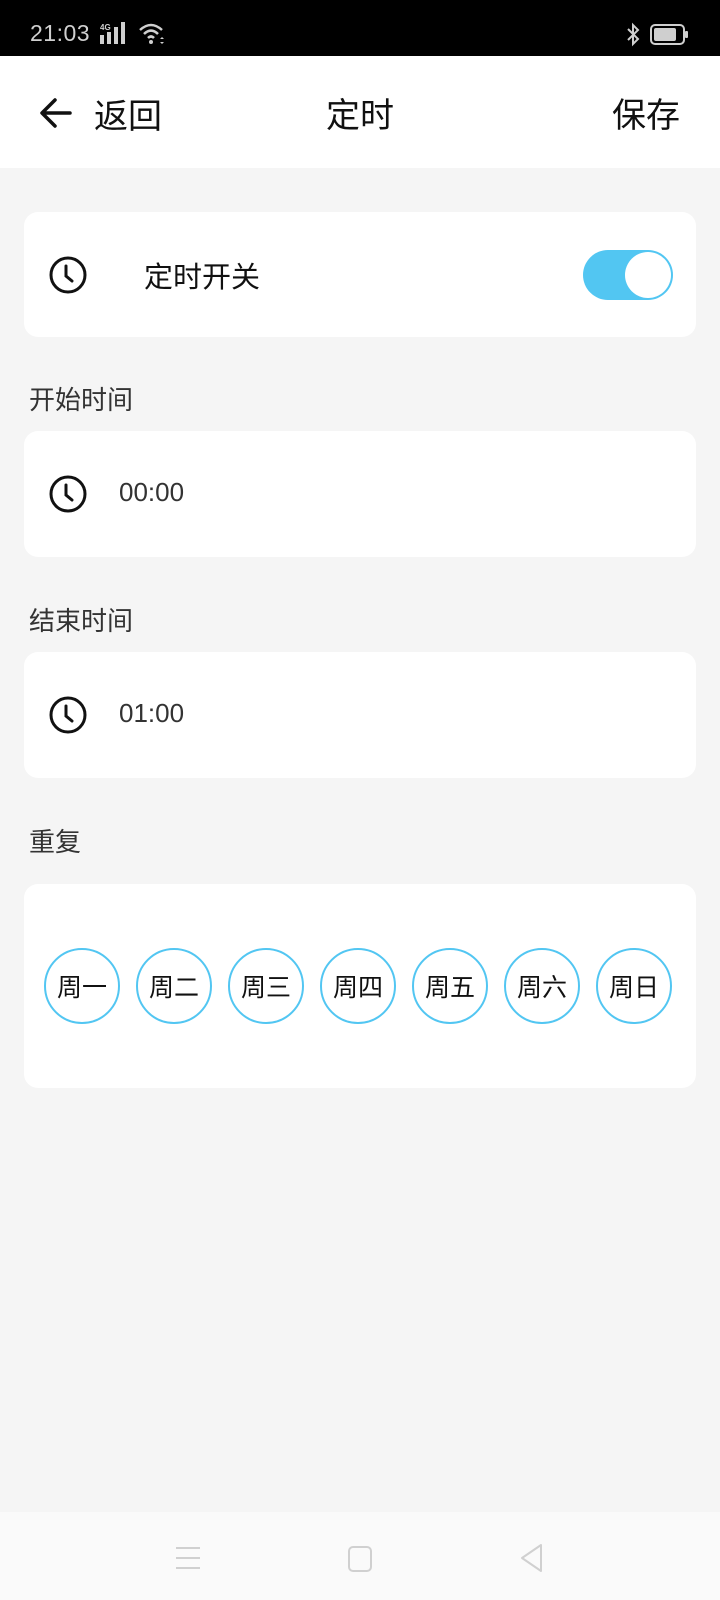  What do you see at coordinates (450, 986) in the screenshot?
I see `day-friday: 周五` at bounding box center [450, 986].